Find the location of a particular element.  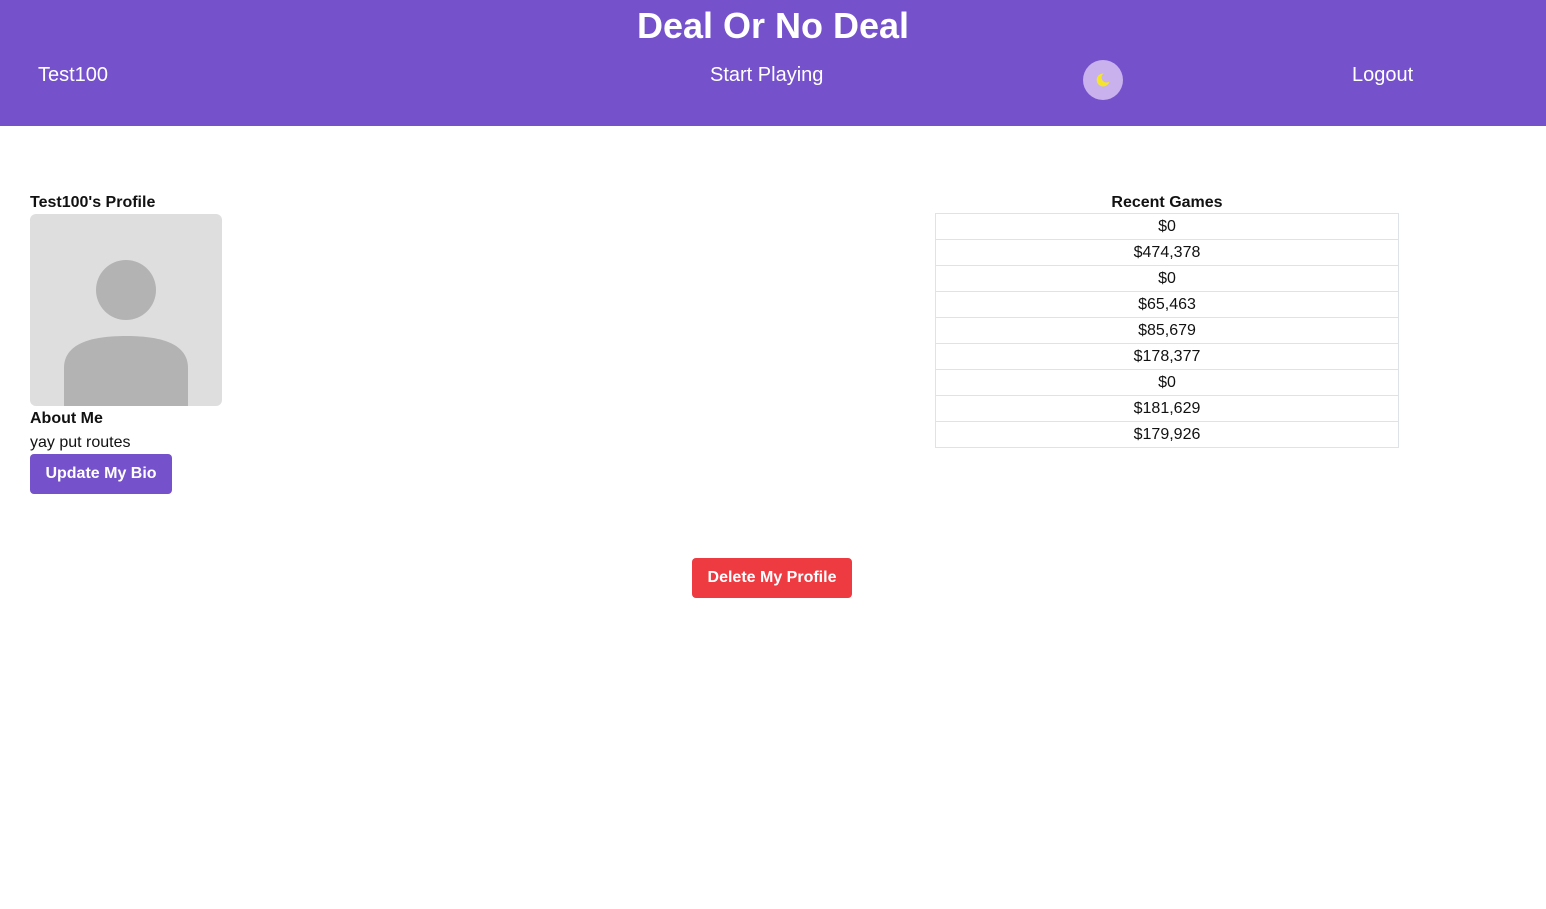

user-placeholder-icon is located at coordinates (126, 333).